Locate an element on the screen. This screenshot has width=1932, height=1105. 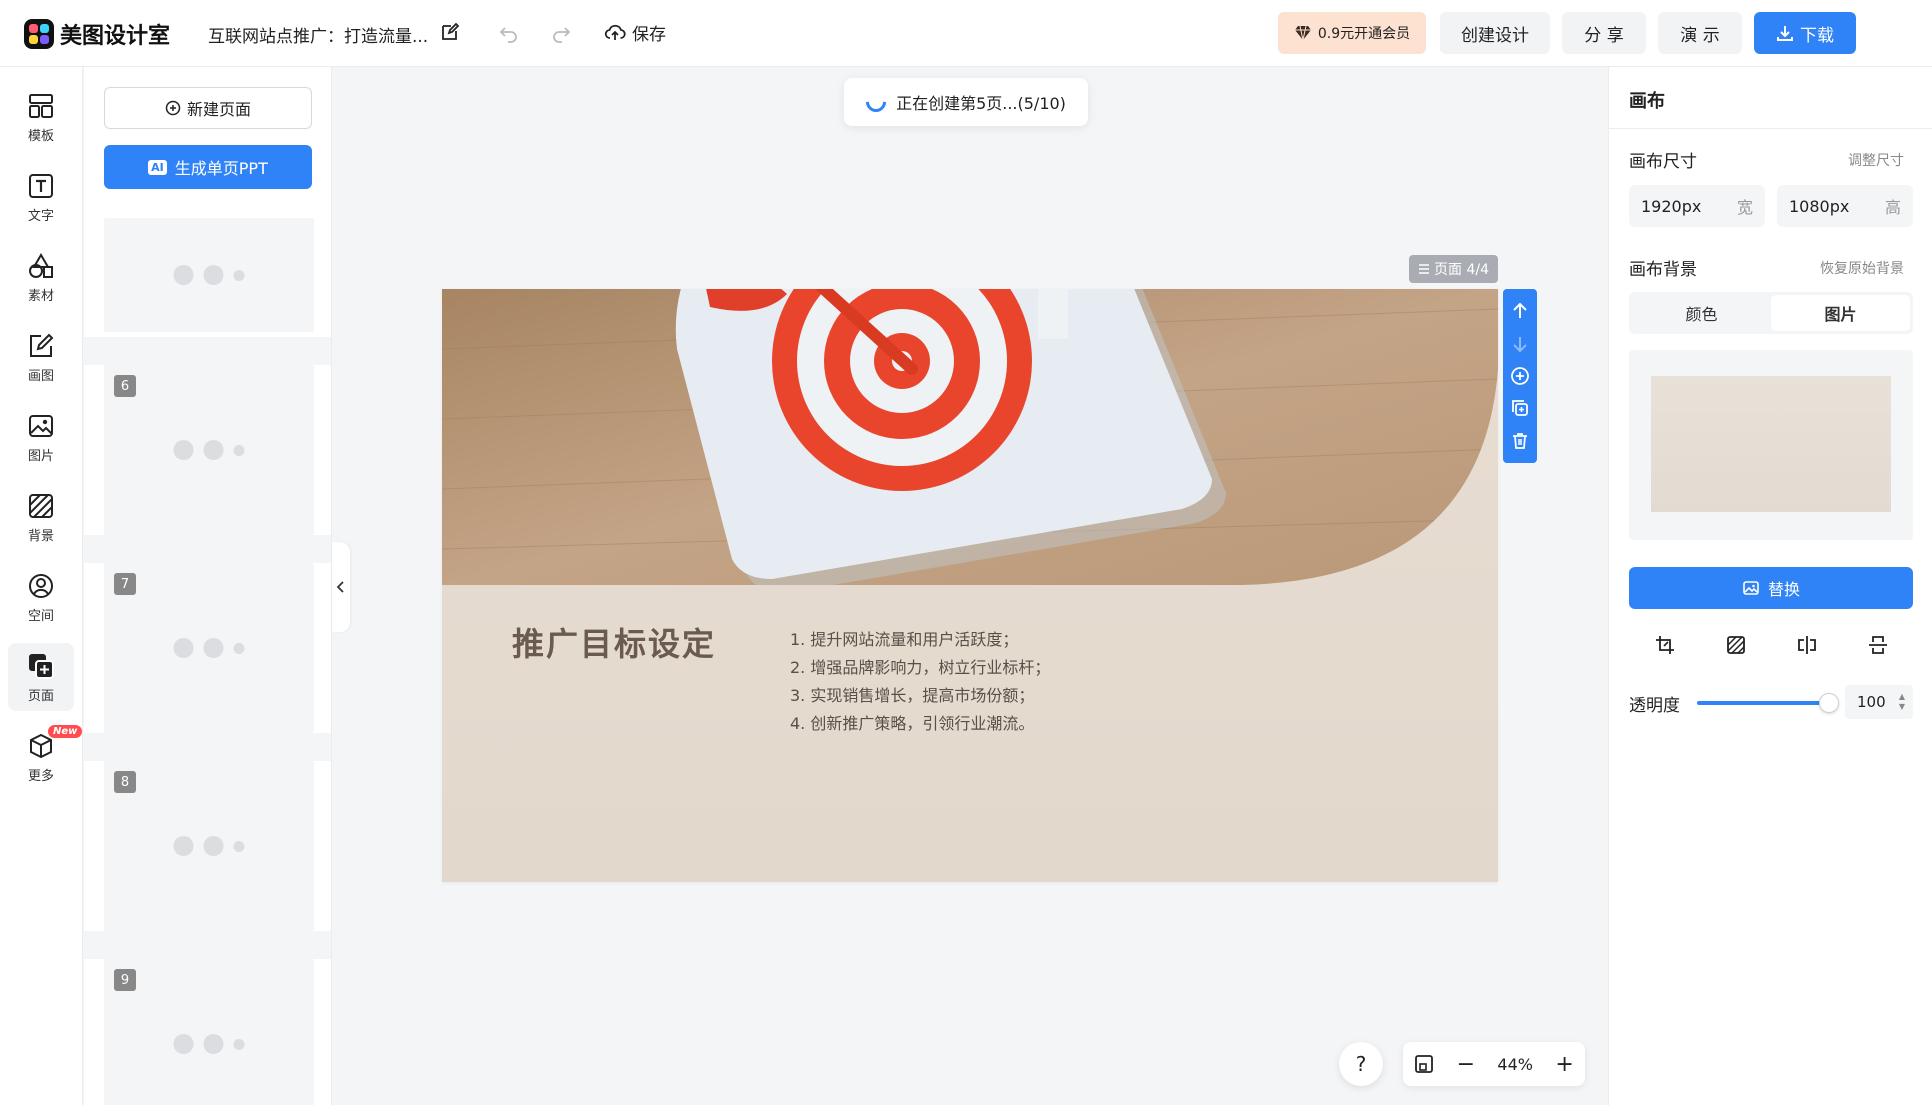
new-page-button: 新建页面 is located at coordinates (208, 108).